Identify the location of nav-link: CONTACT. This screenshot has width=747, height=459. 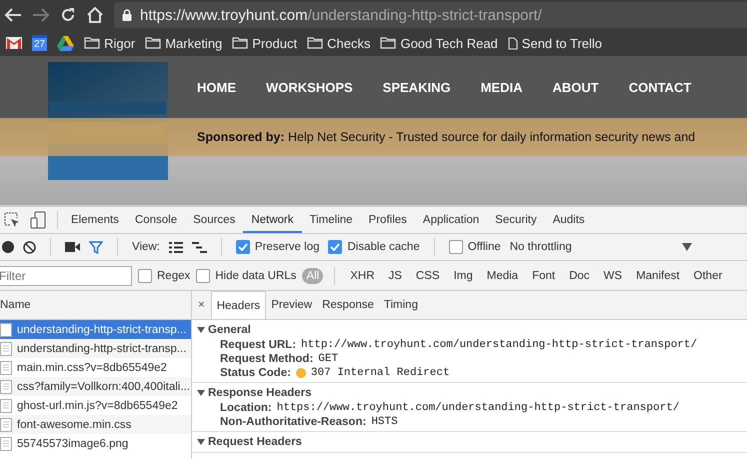
(660, 87).